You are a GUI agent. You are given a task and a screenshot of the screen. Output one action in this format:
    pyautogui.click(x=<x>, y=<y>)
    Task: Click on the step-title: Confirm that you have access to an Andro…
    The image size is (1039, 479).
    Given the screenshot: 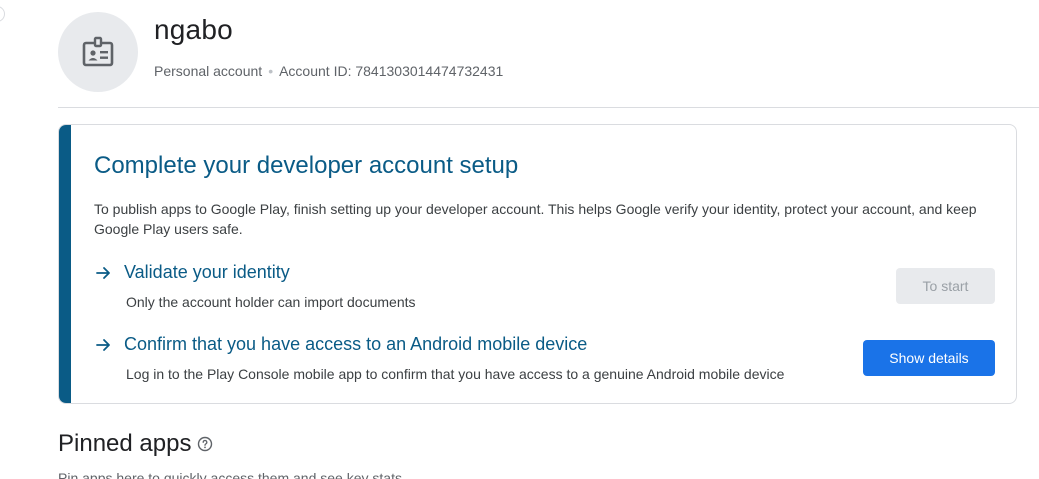 What is the action you would take?
    pyautogui.click(x=356, y=344)
    